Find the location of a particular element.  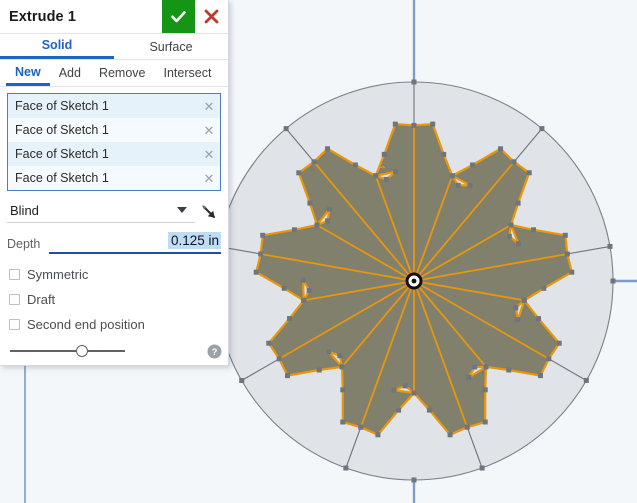

origin-point-icon is located at coordinates (414, 281).